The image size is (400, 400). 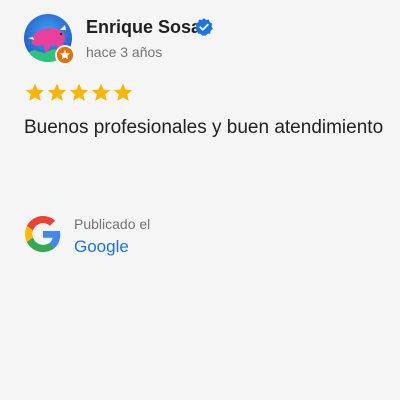 What do you see at coordinates (112, 224) in the screenshot?
I see `posted-on-label: Publicado el` at bounding box center [112, 224].